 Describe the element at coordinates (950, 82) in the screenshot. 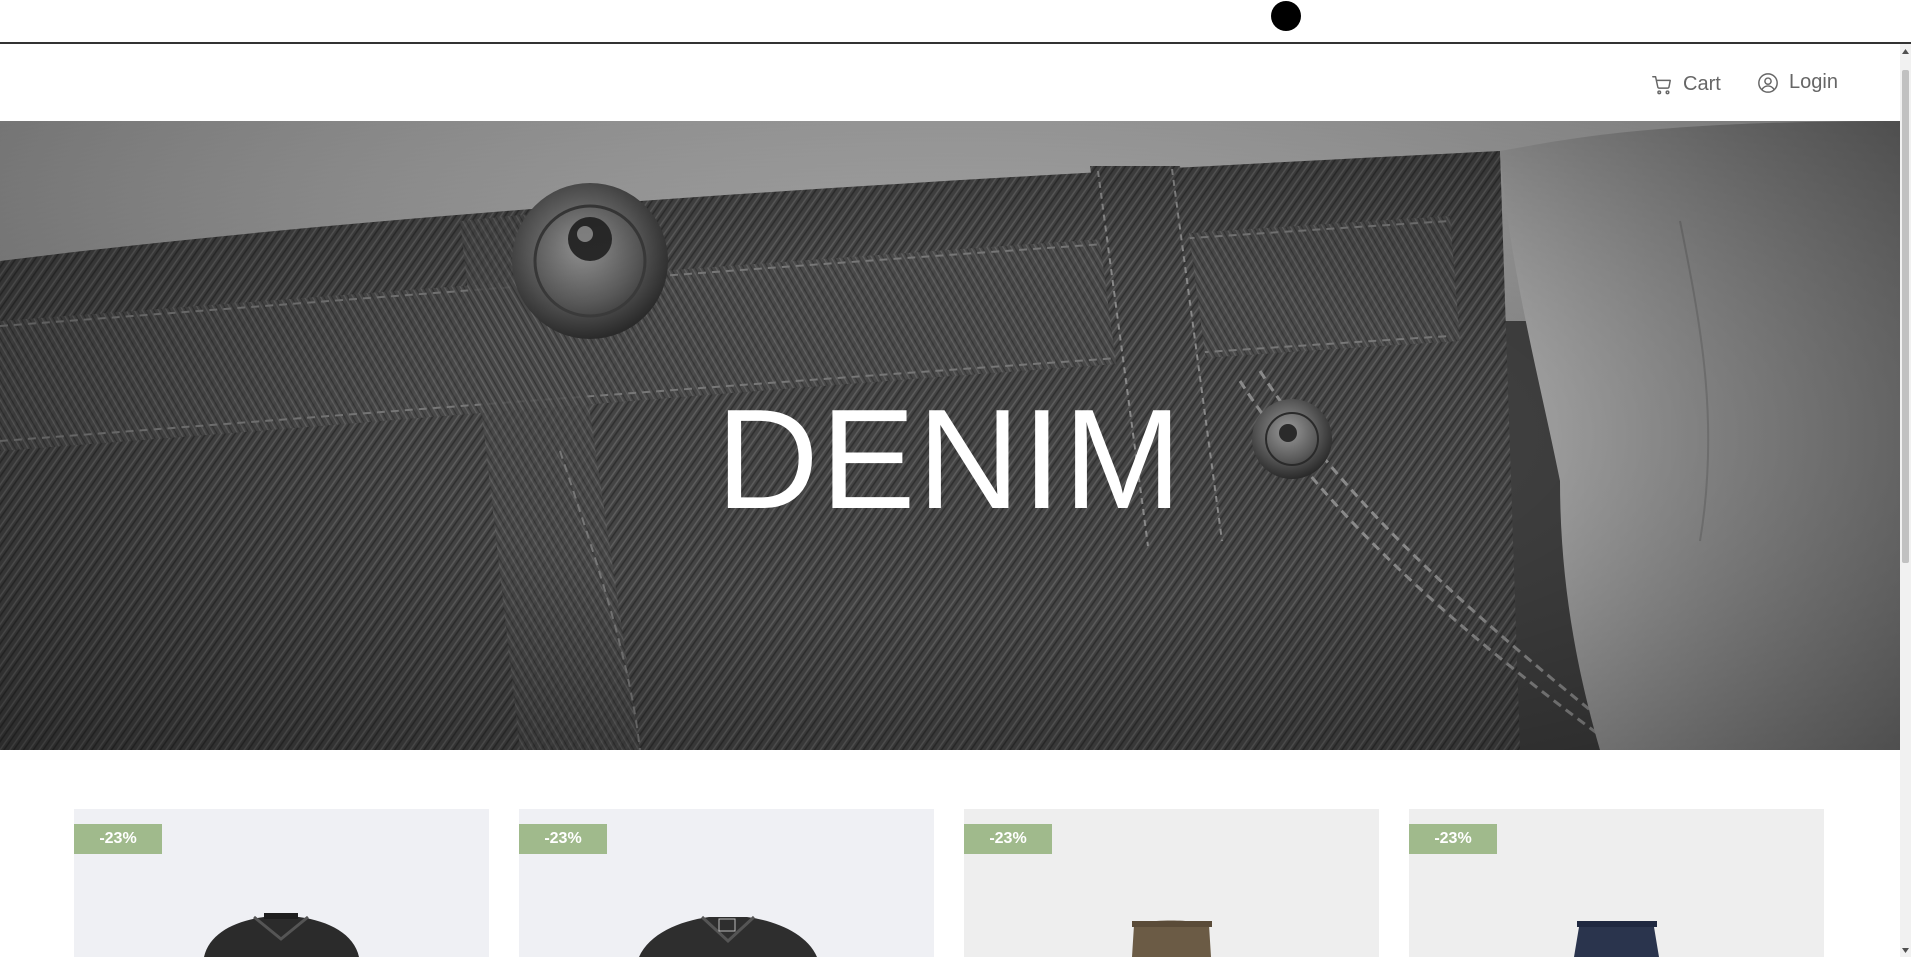

I see `nav-bar: Cart Login` at that location.